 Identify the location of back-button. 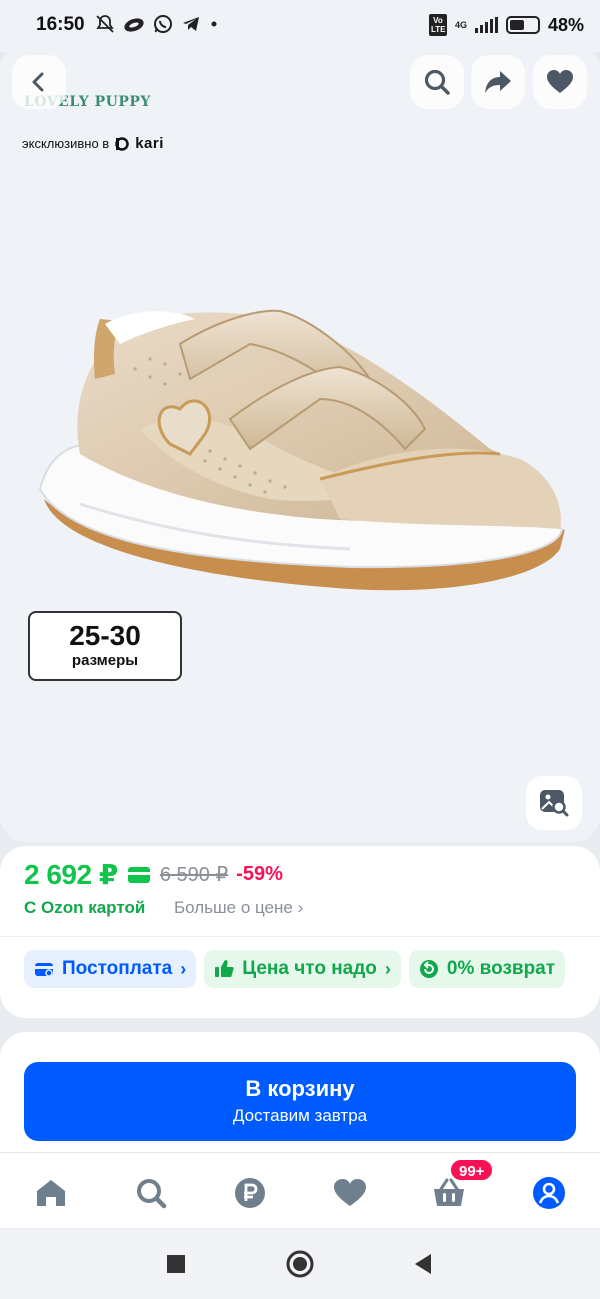
(39, 82).